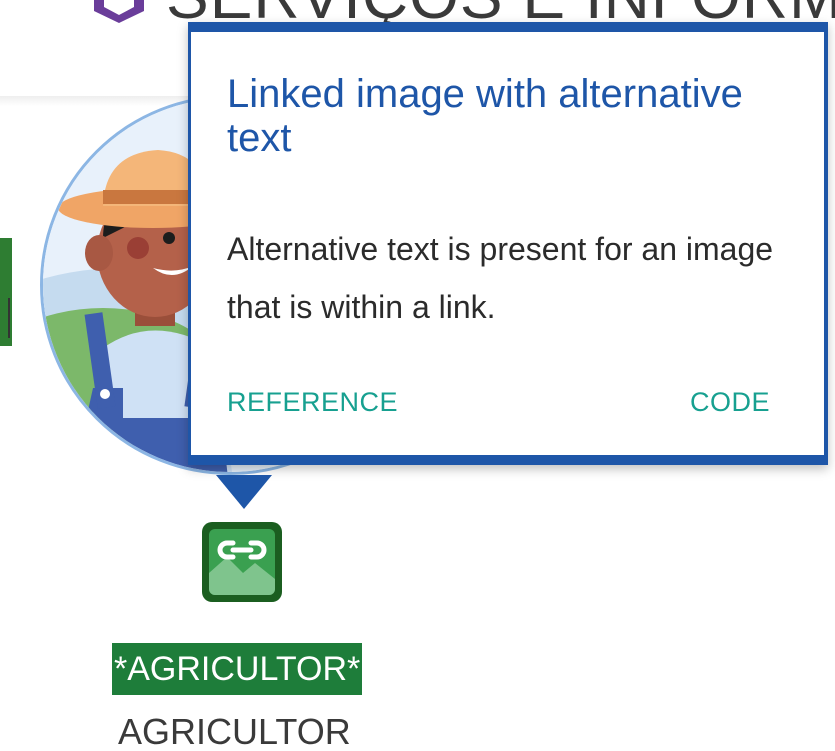  What do you see at coordinates (234, 731) in the screenshot?
I see `card-caption: AGRICULTOR` at bounding box center [234, 731].